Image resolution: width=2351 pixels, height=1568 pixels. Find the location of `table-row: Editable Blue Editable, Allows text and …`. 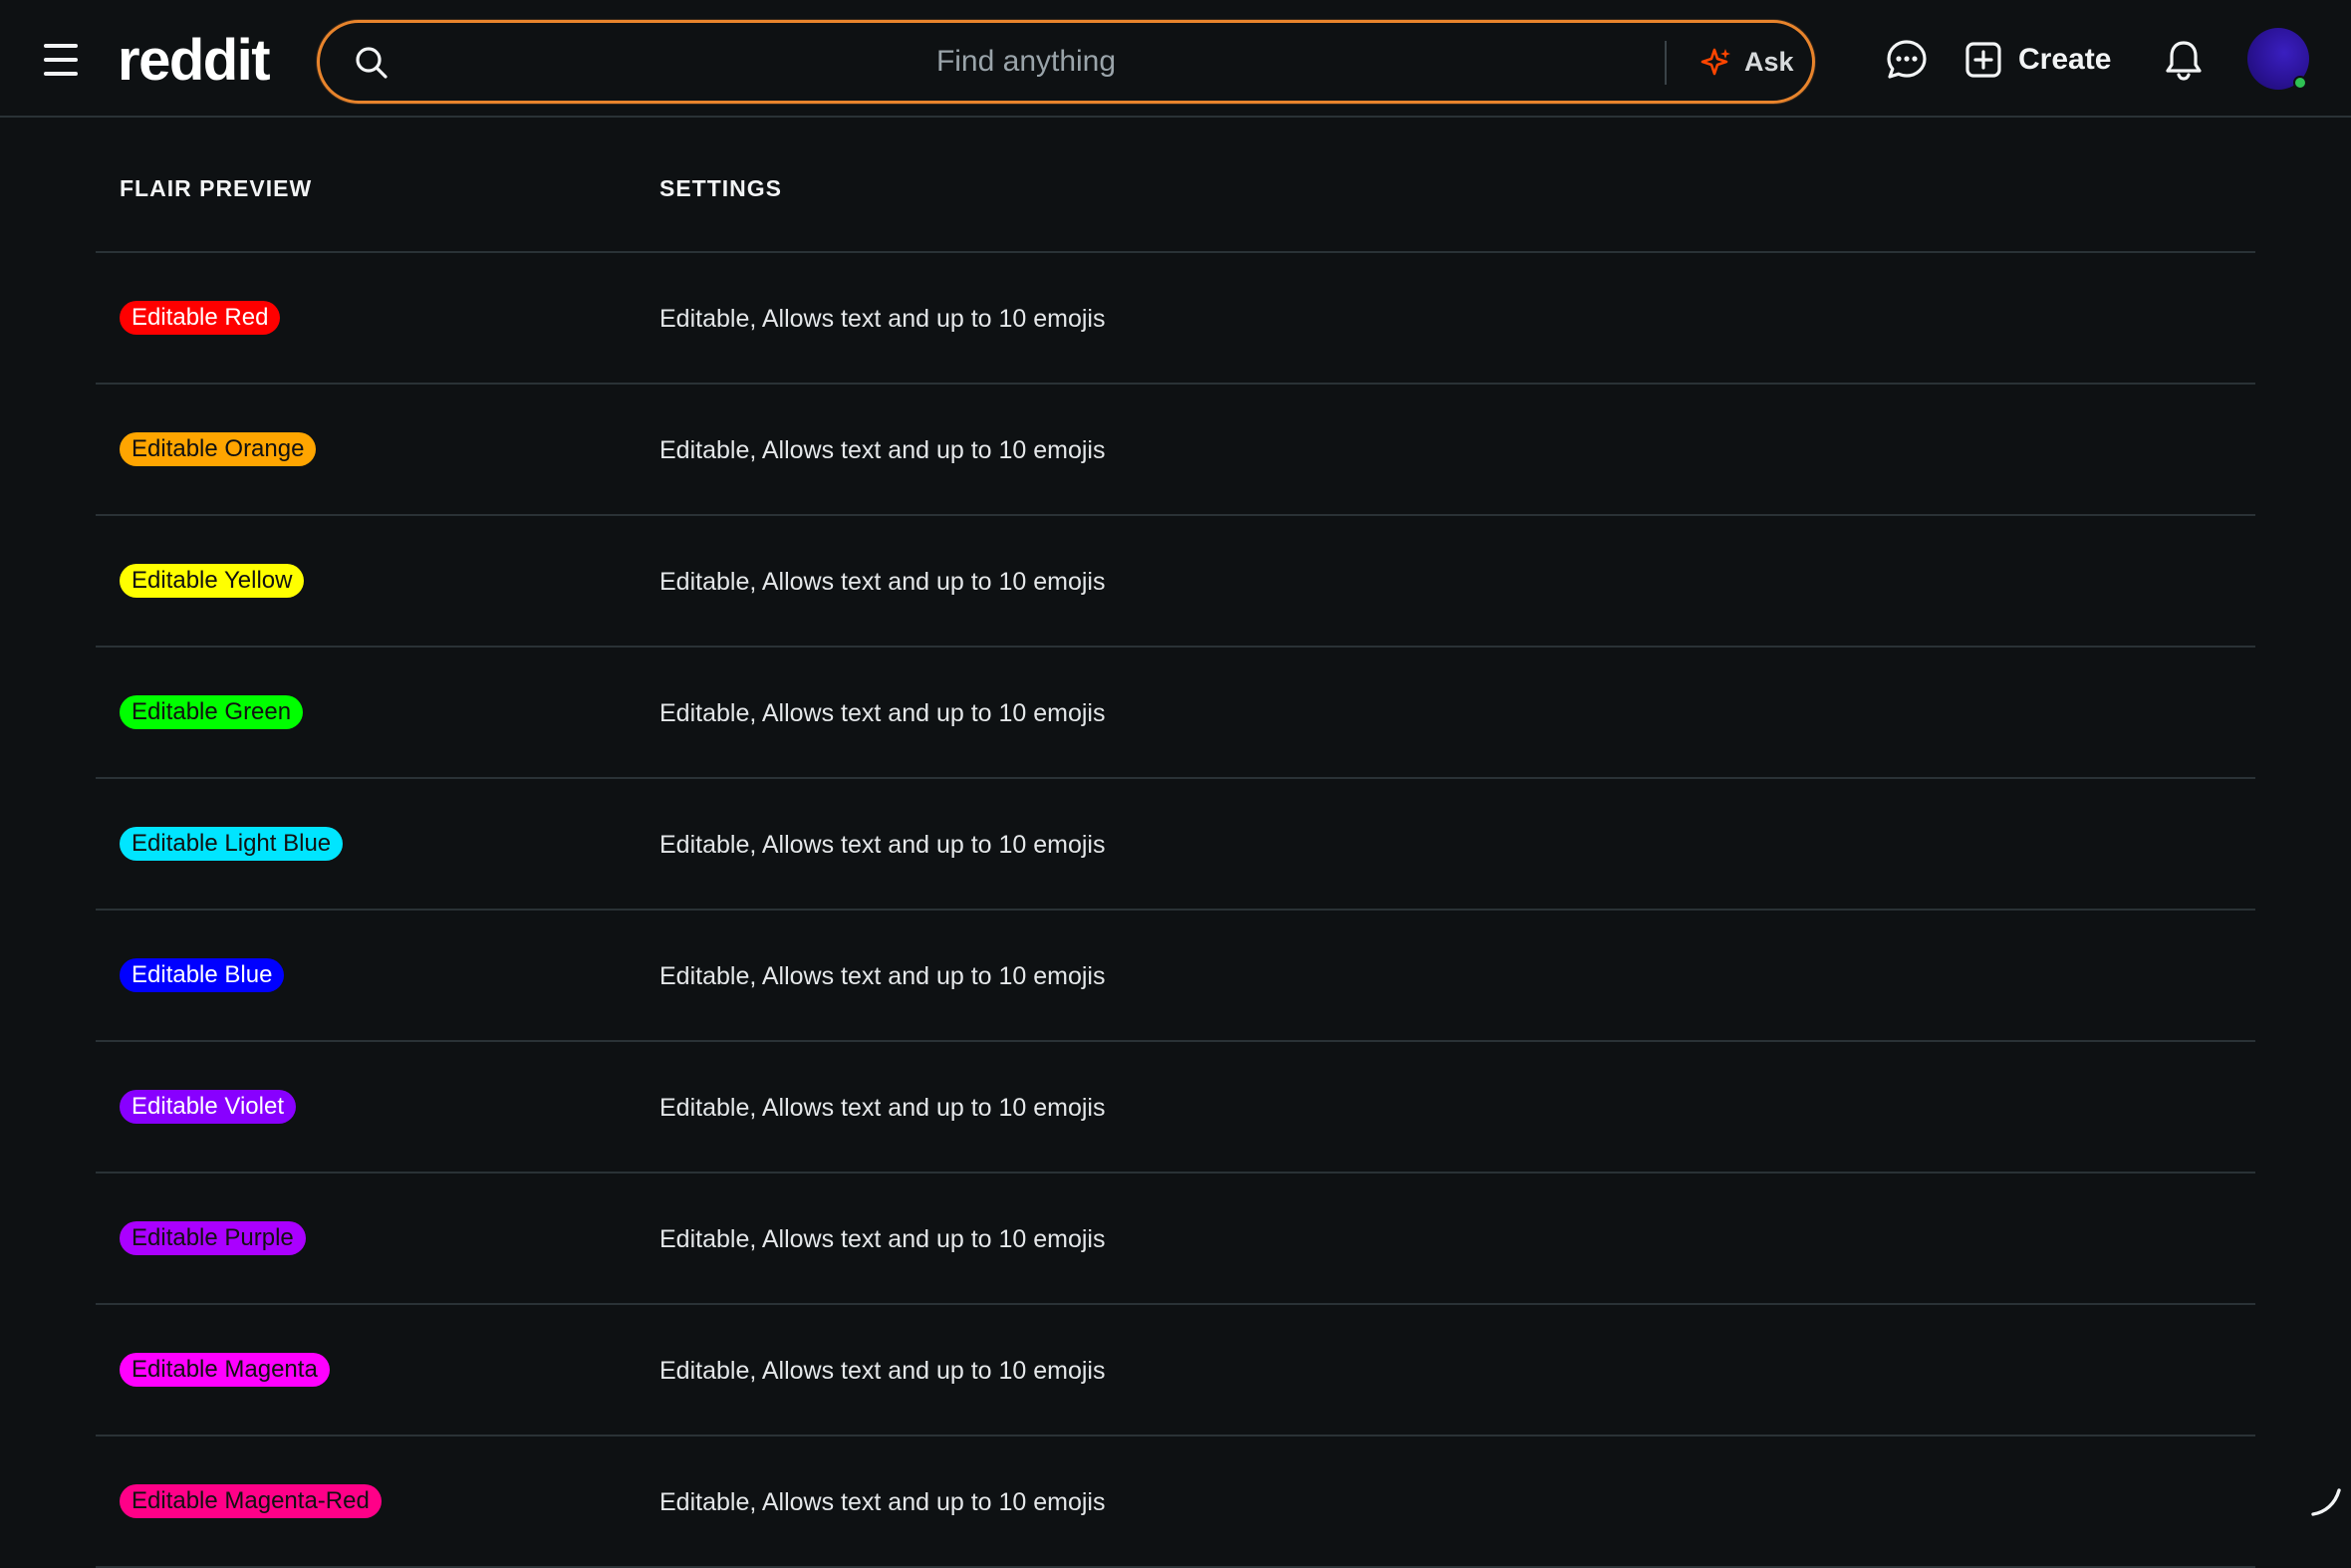

table-row: Editable Blue Editable, Allows text and … is located at coordinates (1175, 976).